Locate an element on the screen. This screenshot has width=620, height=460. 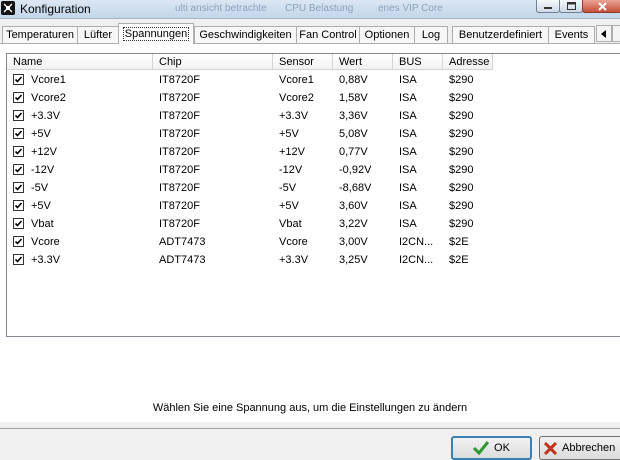
cell-wert: 3,60V is located at coordinates (353, 206).